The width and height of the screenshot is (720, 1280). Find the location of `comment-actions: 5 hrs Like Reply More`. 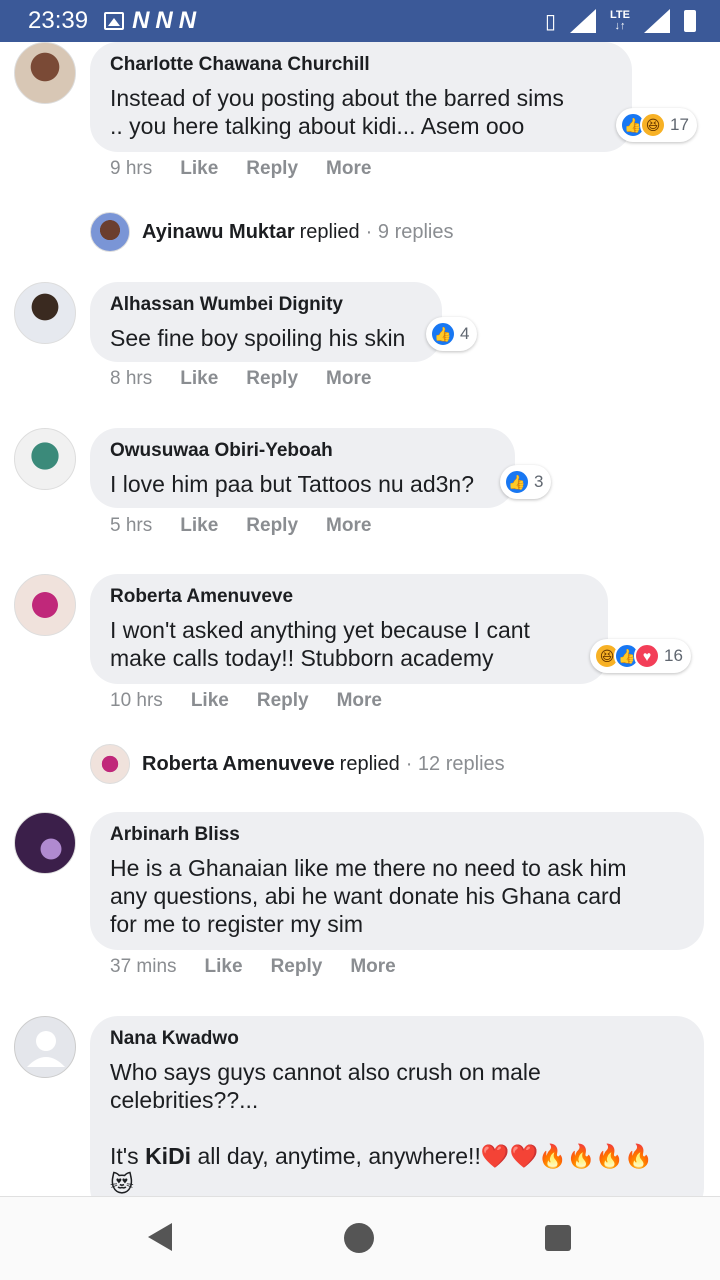

comment-actions: 5 hrs Like Reply More is located at coordinates (240, 526).